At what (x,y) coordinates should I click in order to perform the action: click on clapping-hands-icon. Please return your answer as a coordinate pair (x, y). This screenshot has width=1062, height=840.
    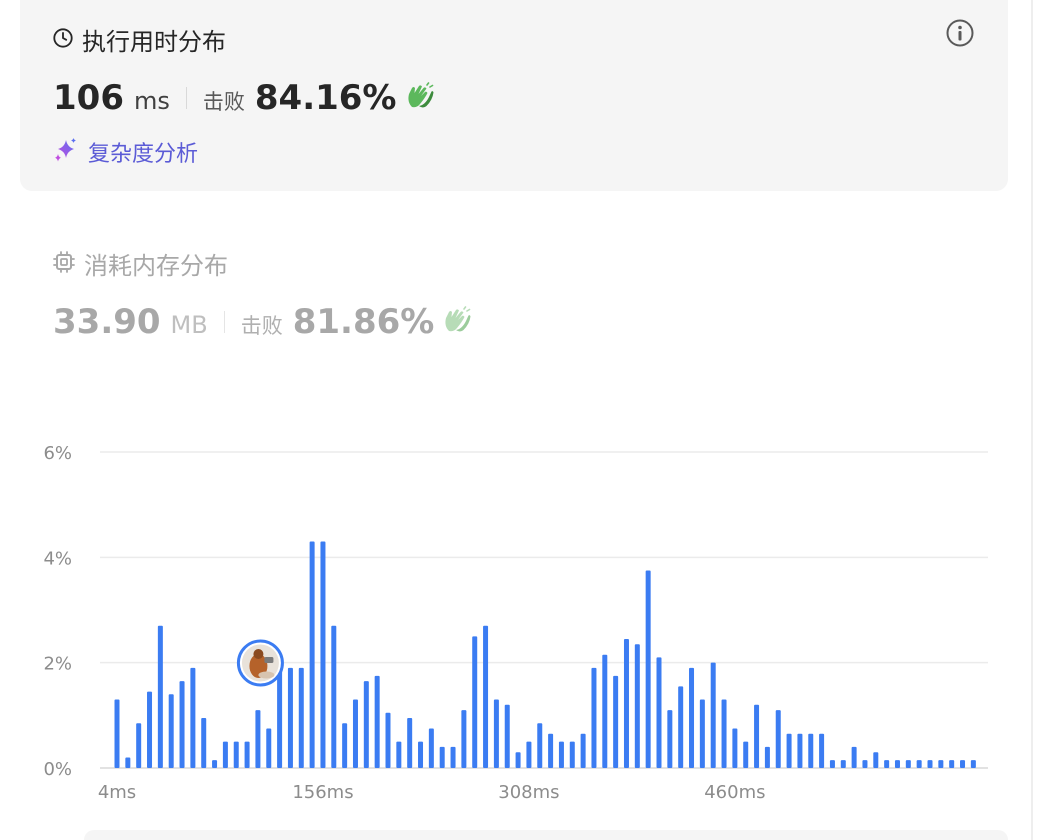
    Looking at the image, I should click on (420, 98).